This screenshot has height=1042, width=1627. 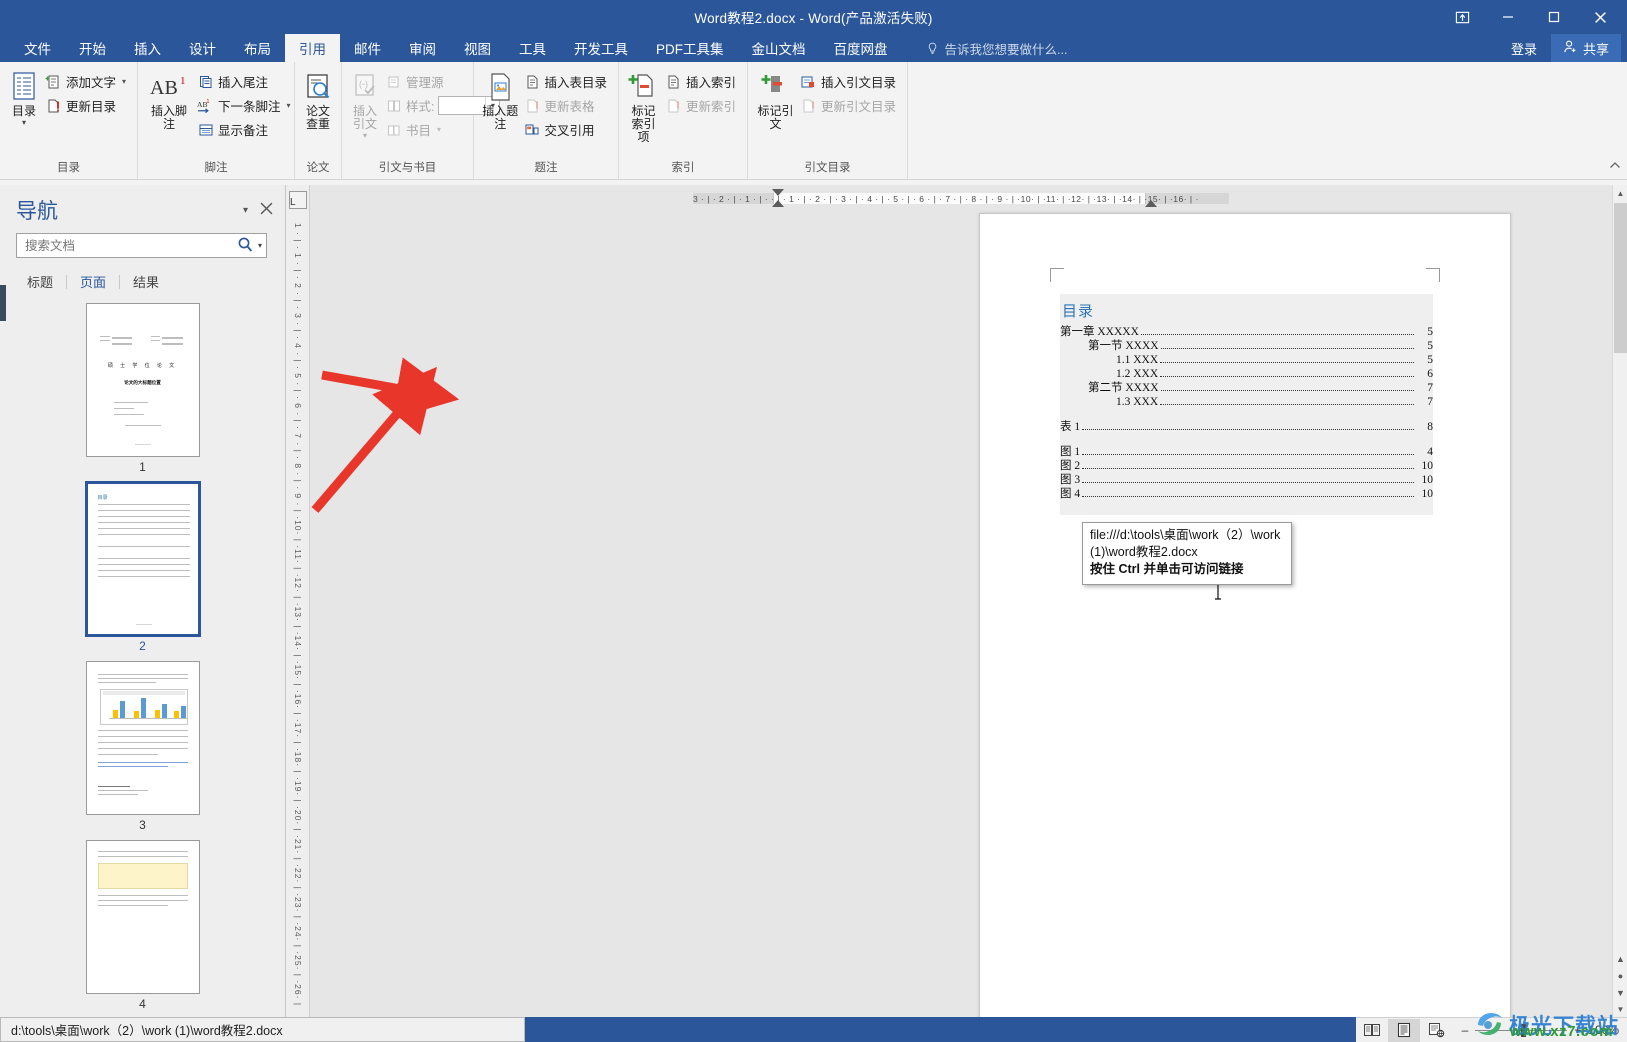 I want to click on insert-table-of-figures-button: 插入表目录, so click(x=566, y=81).